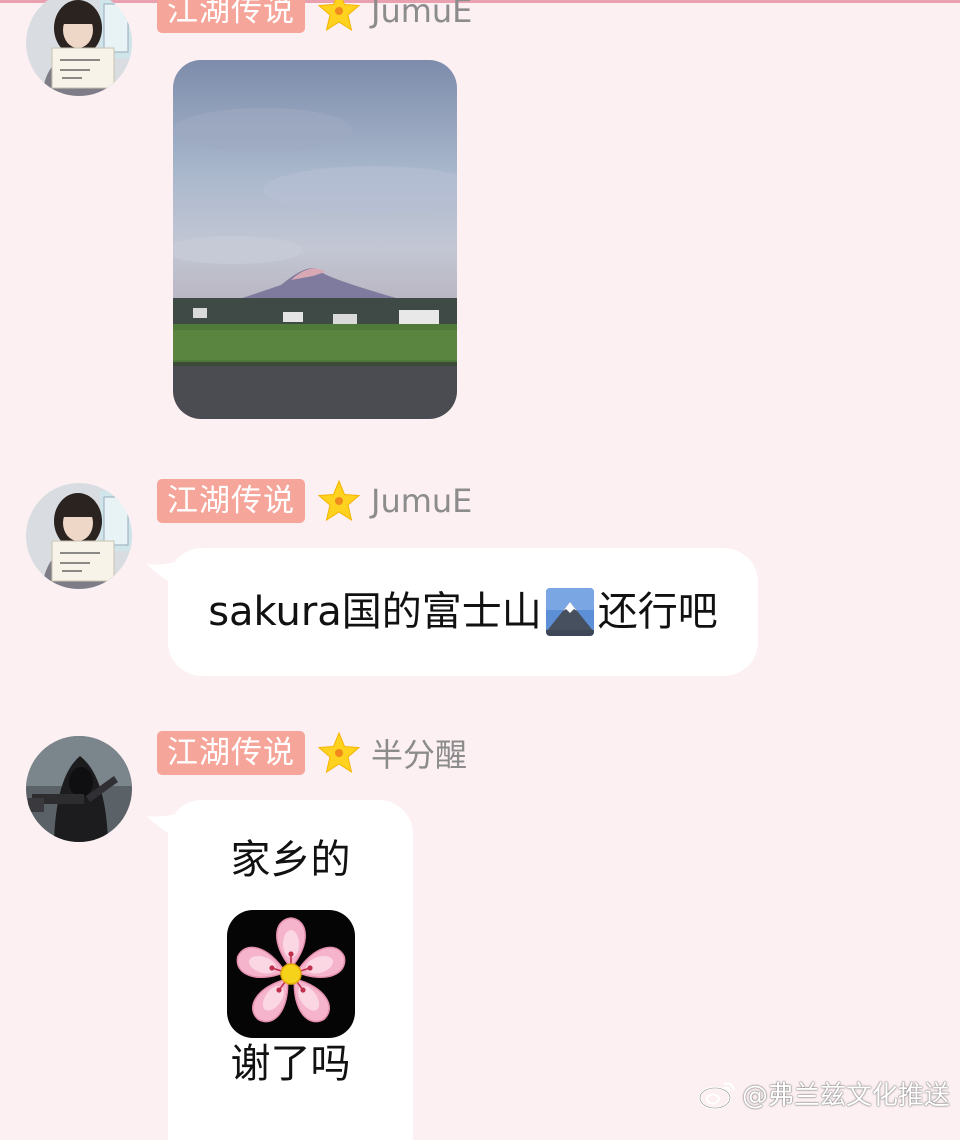 The image size is (960, 1140). I want to click on message-text: sakura国的富士山 还行吧, so click(463, 612).